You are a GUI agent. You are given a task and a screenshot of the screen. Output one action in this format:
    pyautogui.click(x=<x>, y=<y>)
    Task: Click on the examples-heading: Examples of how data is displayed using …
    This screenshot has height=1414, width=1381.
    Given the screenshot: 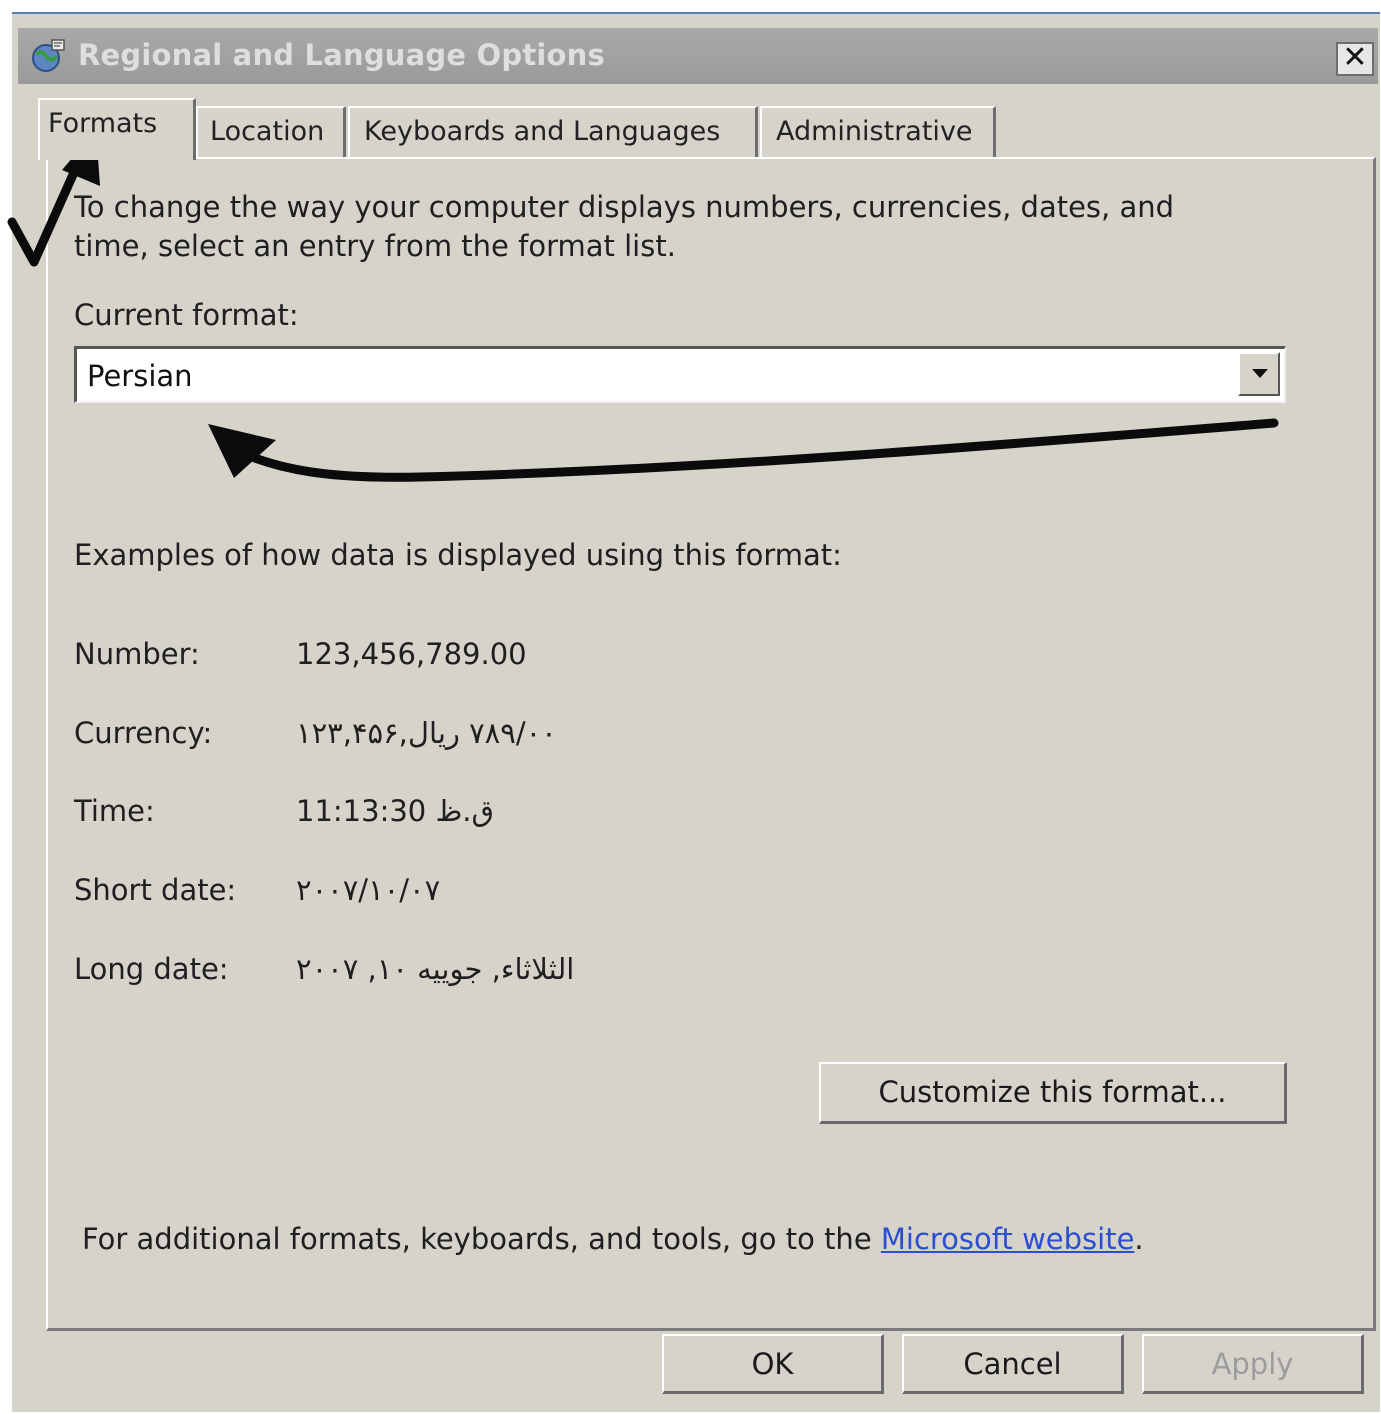 What is the action you would take?
    pyautogui.click(x=458, y=555)
    